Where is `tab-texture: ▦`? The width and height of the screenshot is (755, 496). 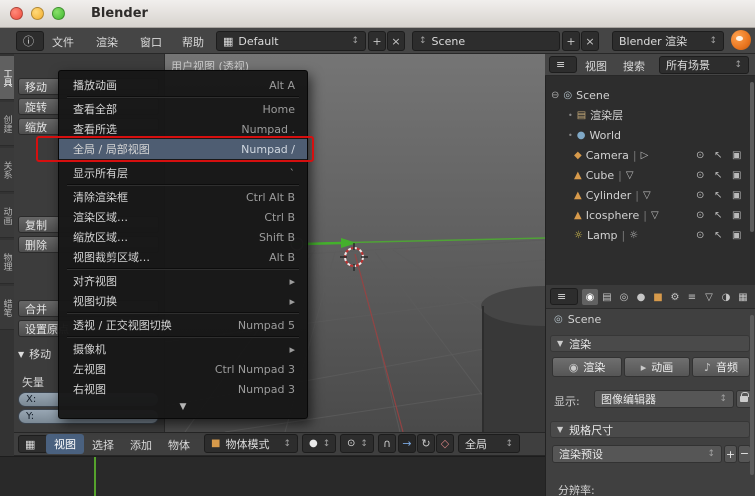
tab-texture: ▦ is located at coordinates (743, 297).